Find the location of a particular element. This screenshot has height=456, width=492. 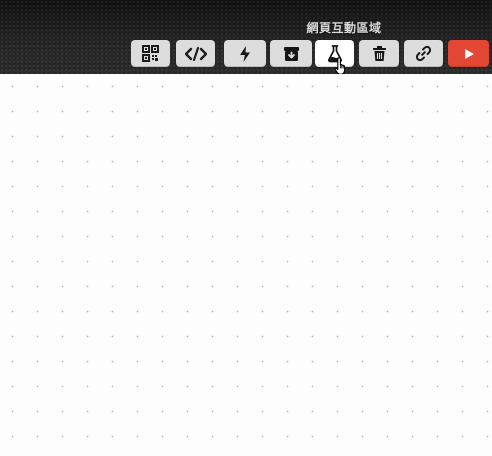

play-icon is located at coordinates (469, 53).